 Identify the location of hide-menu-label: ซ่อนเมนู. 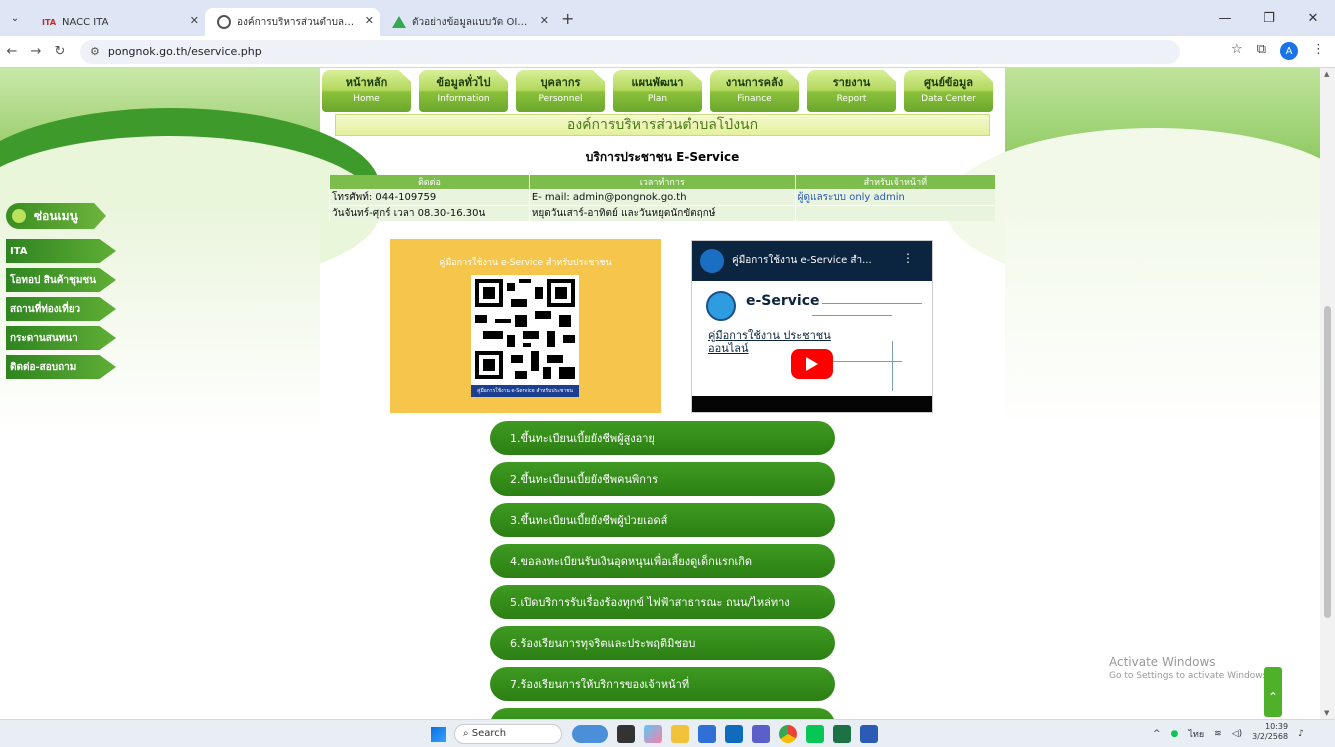
(56, 215).